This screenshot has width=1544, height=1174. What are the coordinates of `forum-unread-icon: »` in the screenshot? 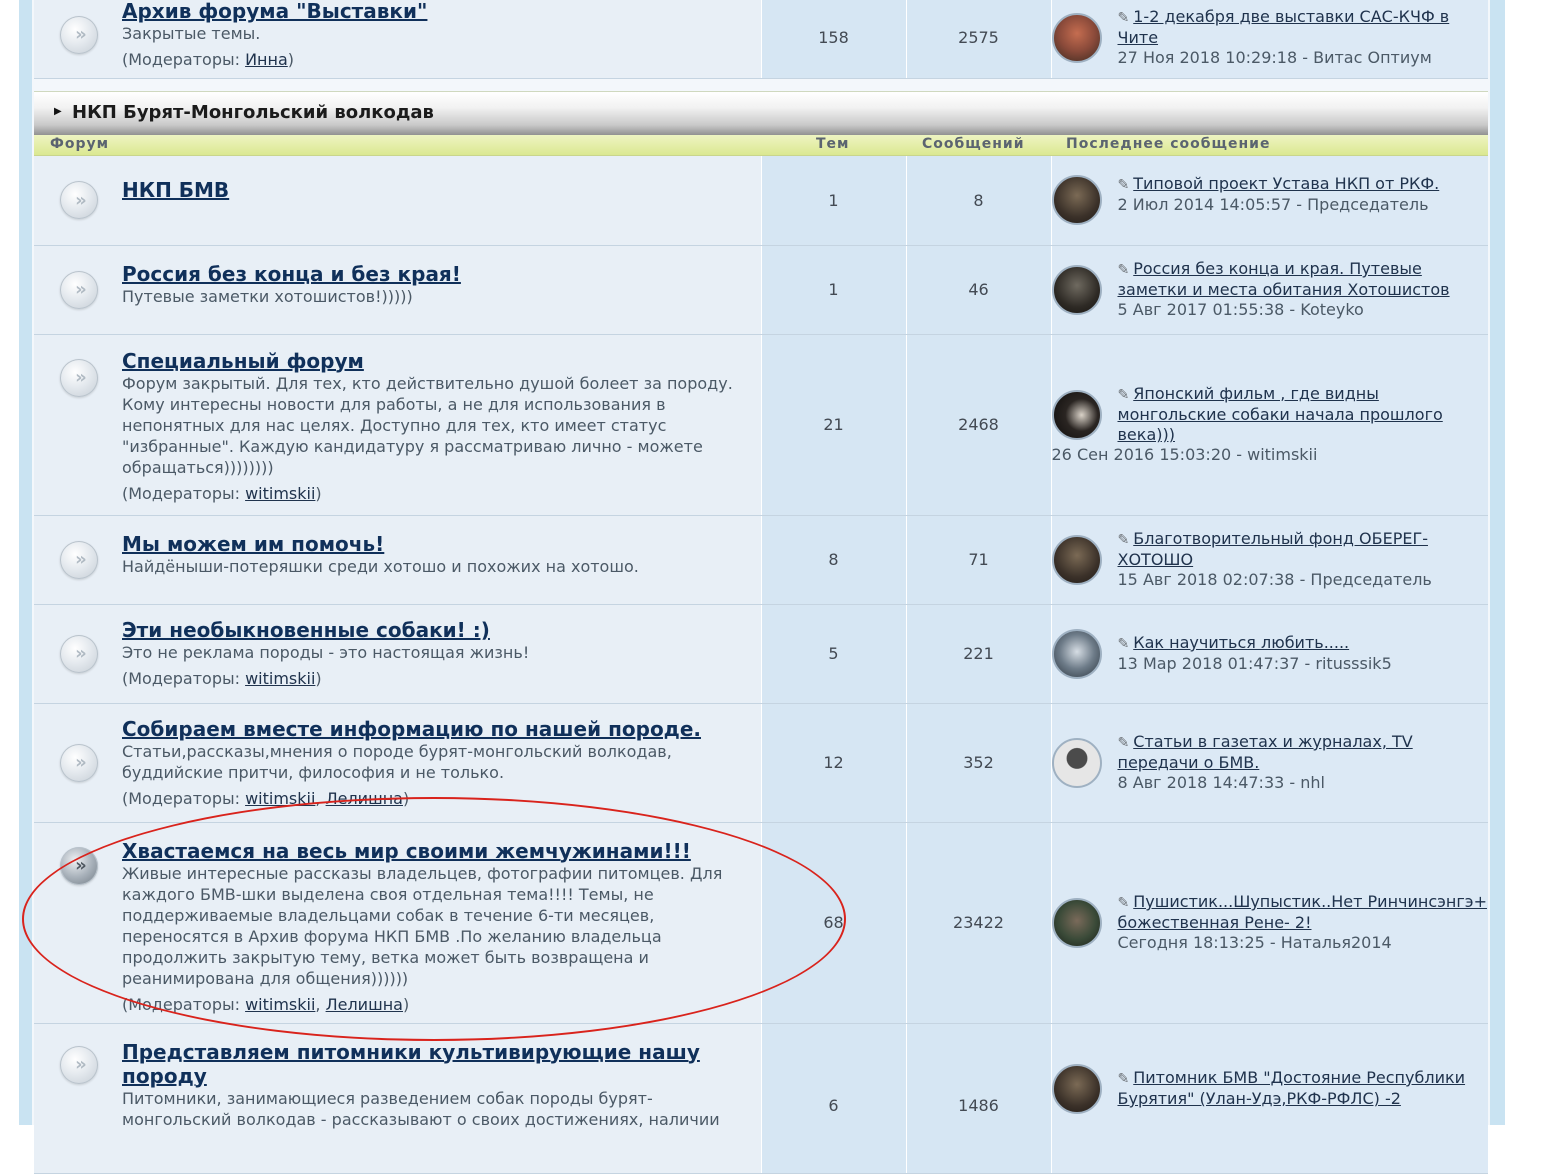 It's located at (79, 865).